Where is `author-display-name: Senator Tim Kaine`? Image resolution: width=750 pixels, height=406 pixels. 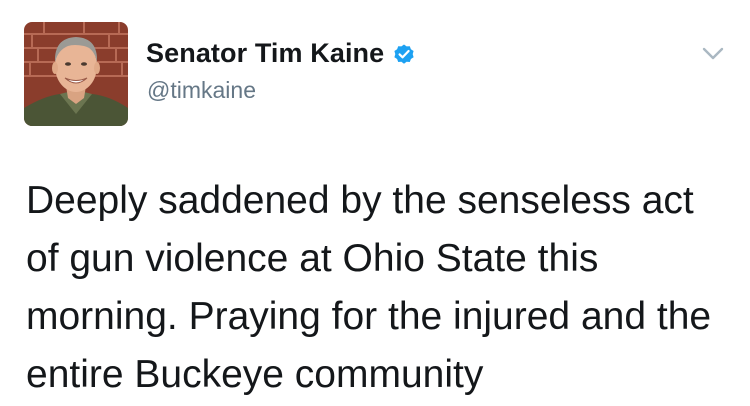
author-display-name: Senator Tim Kaine is located at coordinates (265, 53).